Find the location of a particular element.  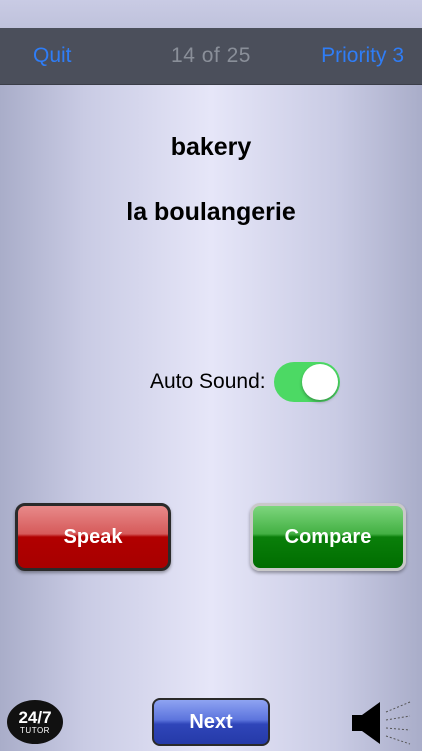

auto-sound-toggle is located at coordinates (306, 382).